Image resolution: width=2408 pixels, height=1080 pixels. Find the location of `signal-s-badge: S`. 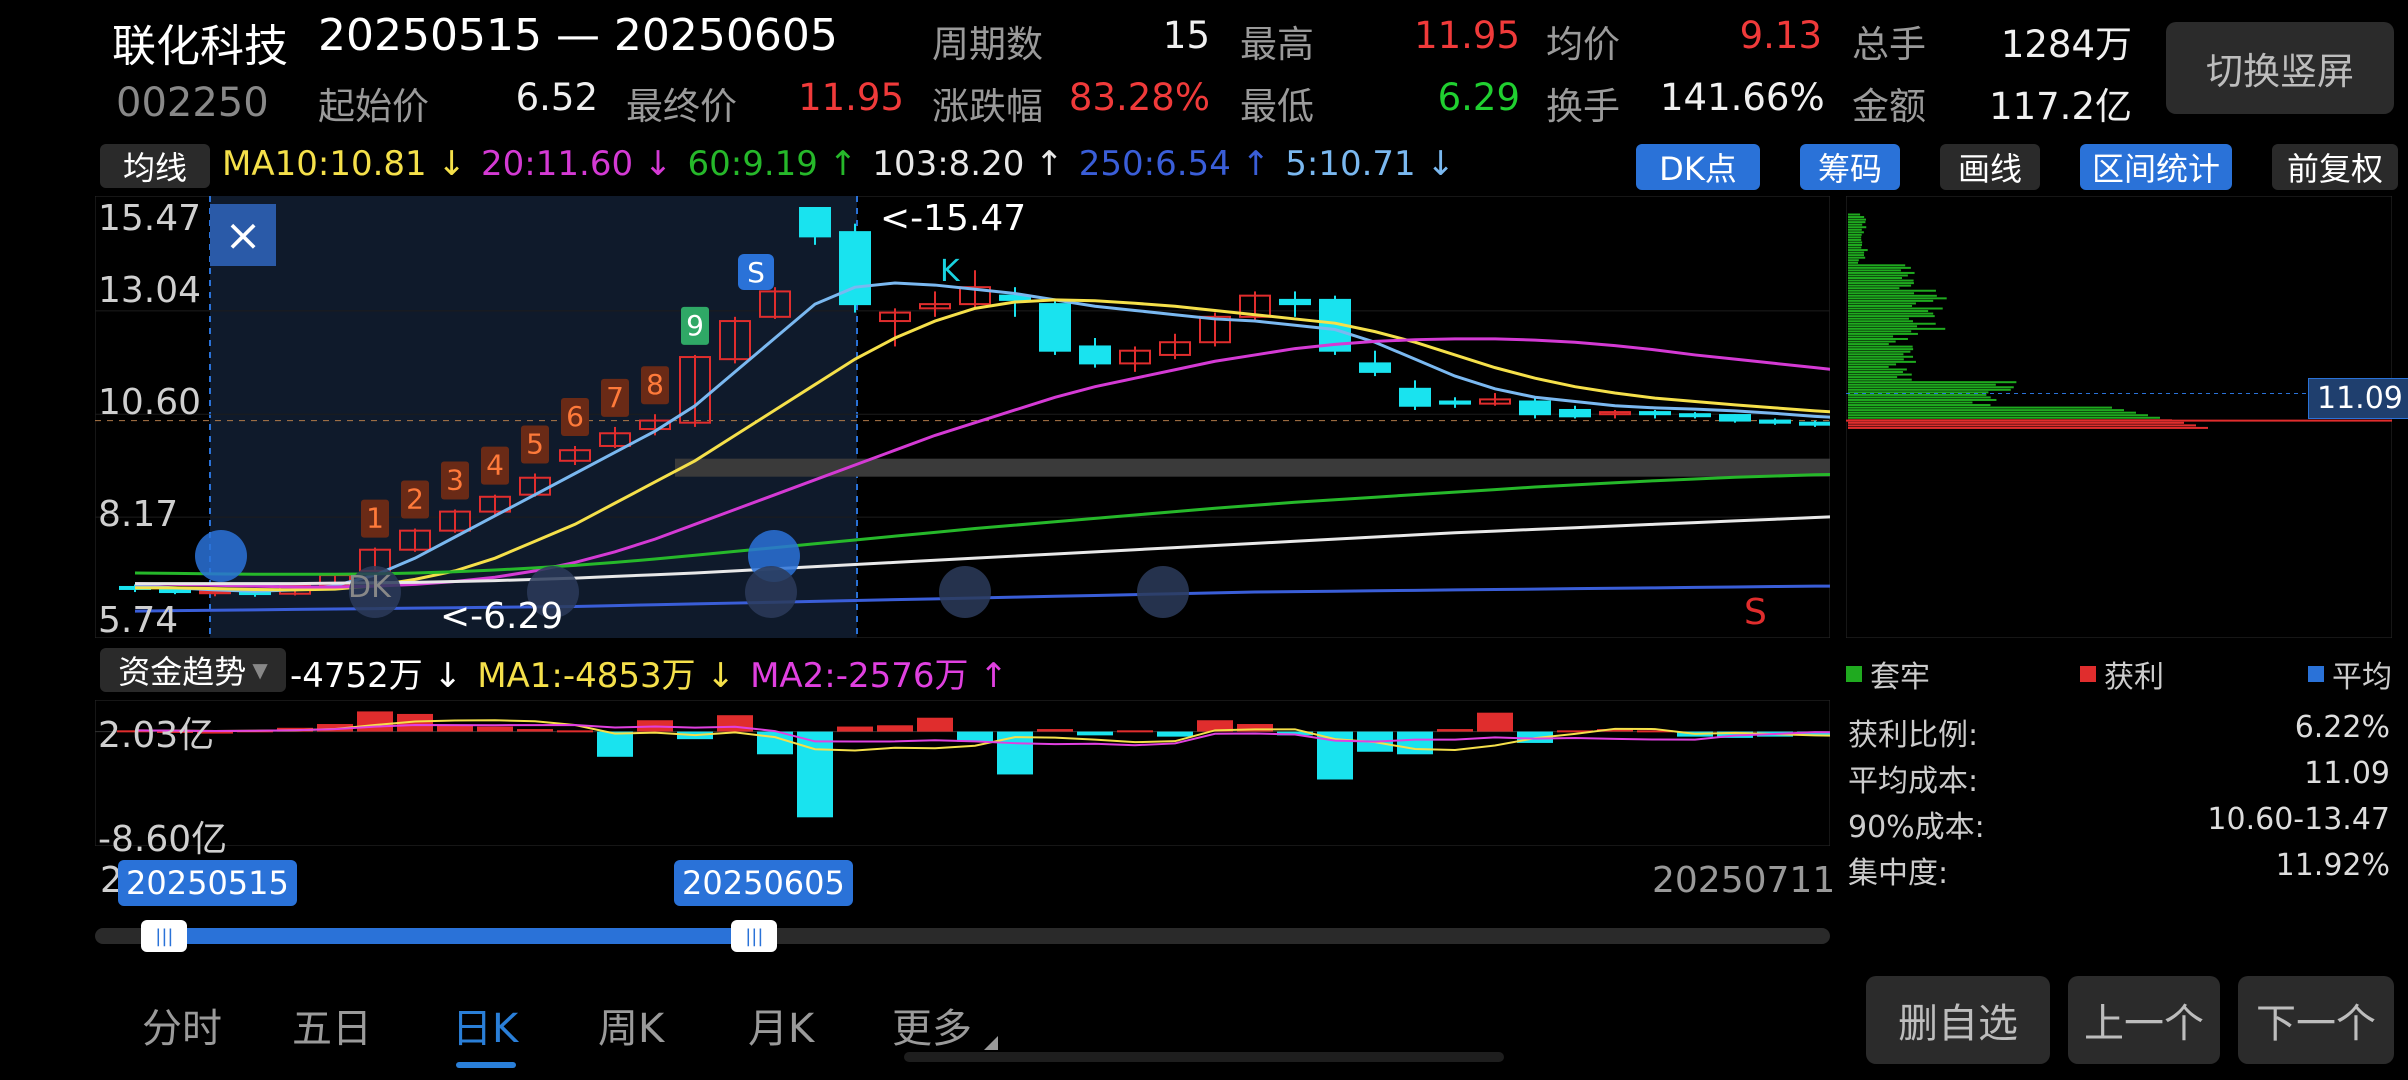

signal-s-badge: S is located at coordinates (756, 272).